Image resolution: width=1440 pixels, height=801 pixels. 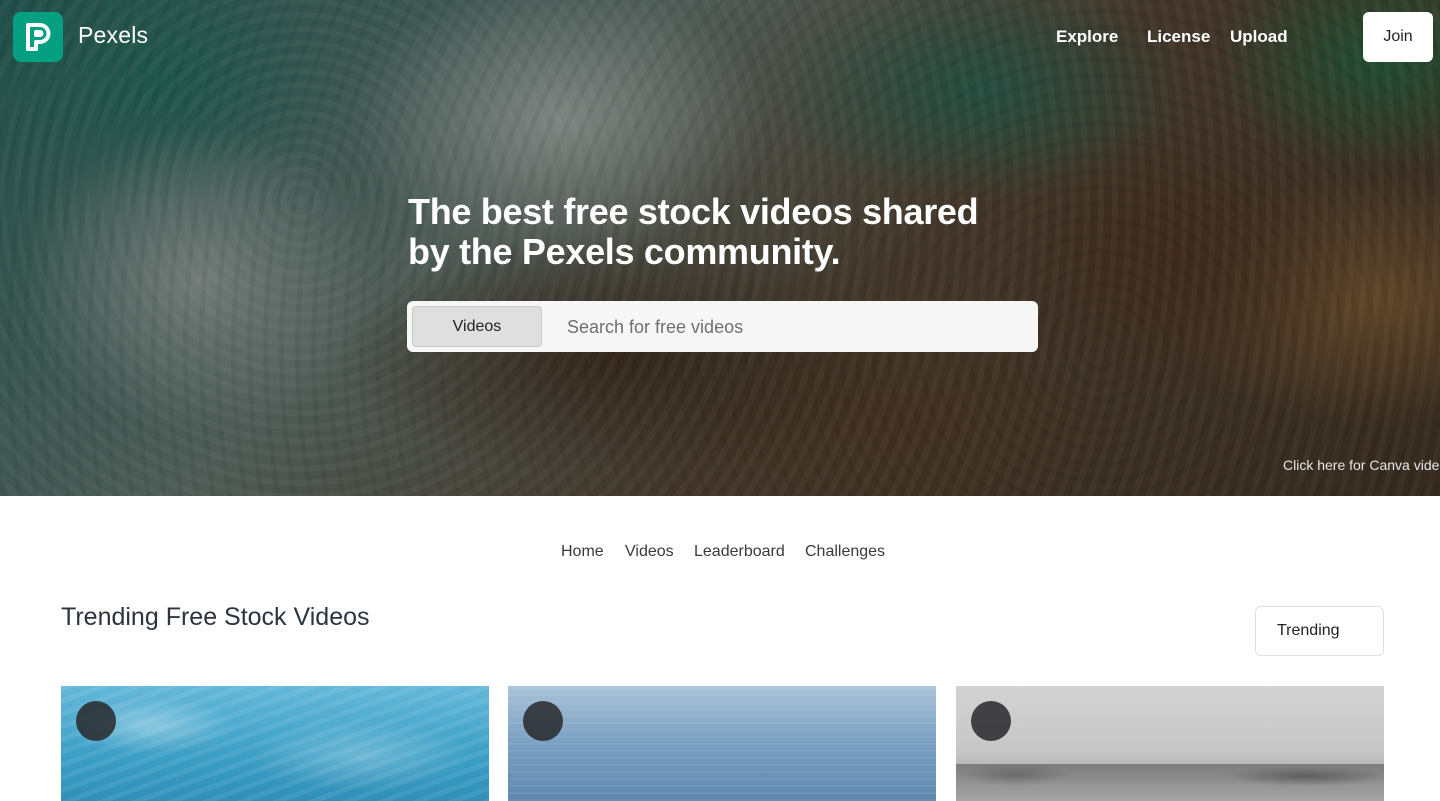 I want to click on pexels-logo-icon, so click(x=38, y=37).